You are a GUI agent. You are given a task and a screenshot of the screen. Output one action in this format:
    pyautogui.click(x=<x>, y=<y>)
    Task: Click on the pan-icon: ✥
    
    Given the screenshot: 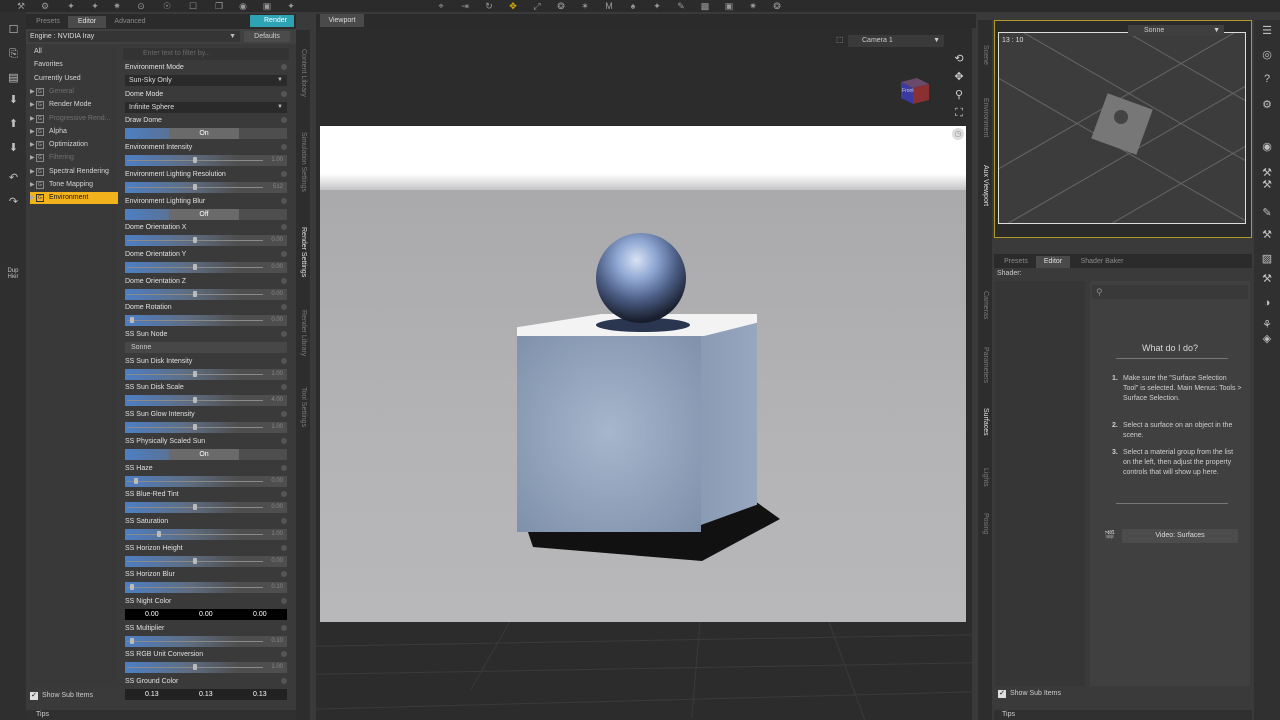 What is the action you would take?
    pyautogui.click(x=959, y=77)
    